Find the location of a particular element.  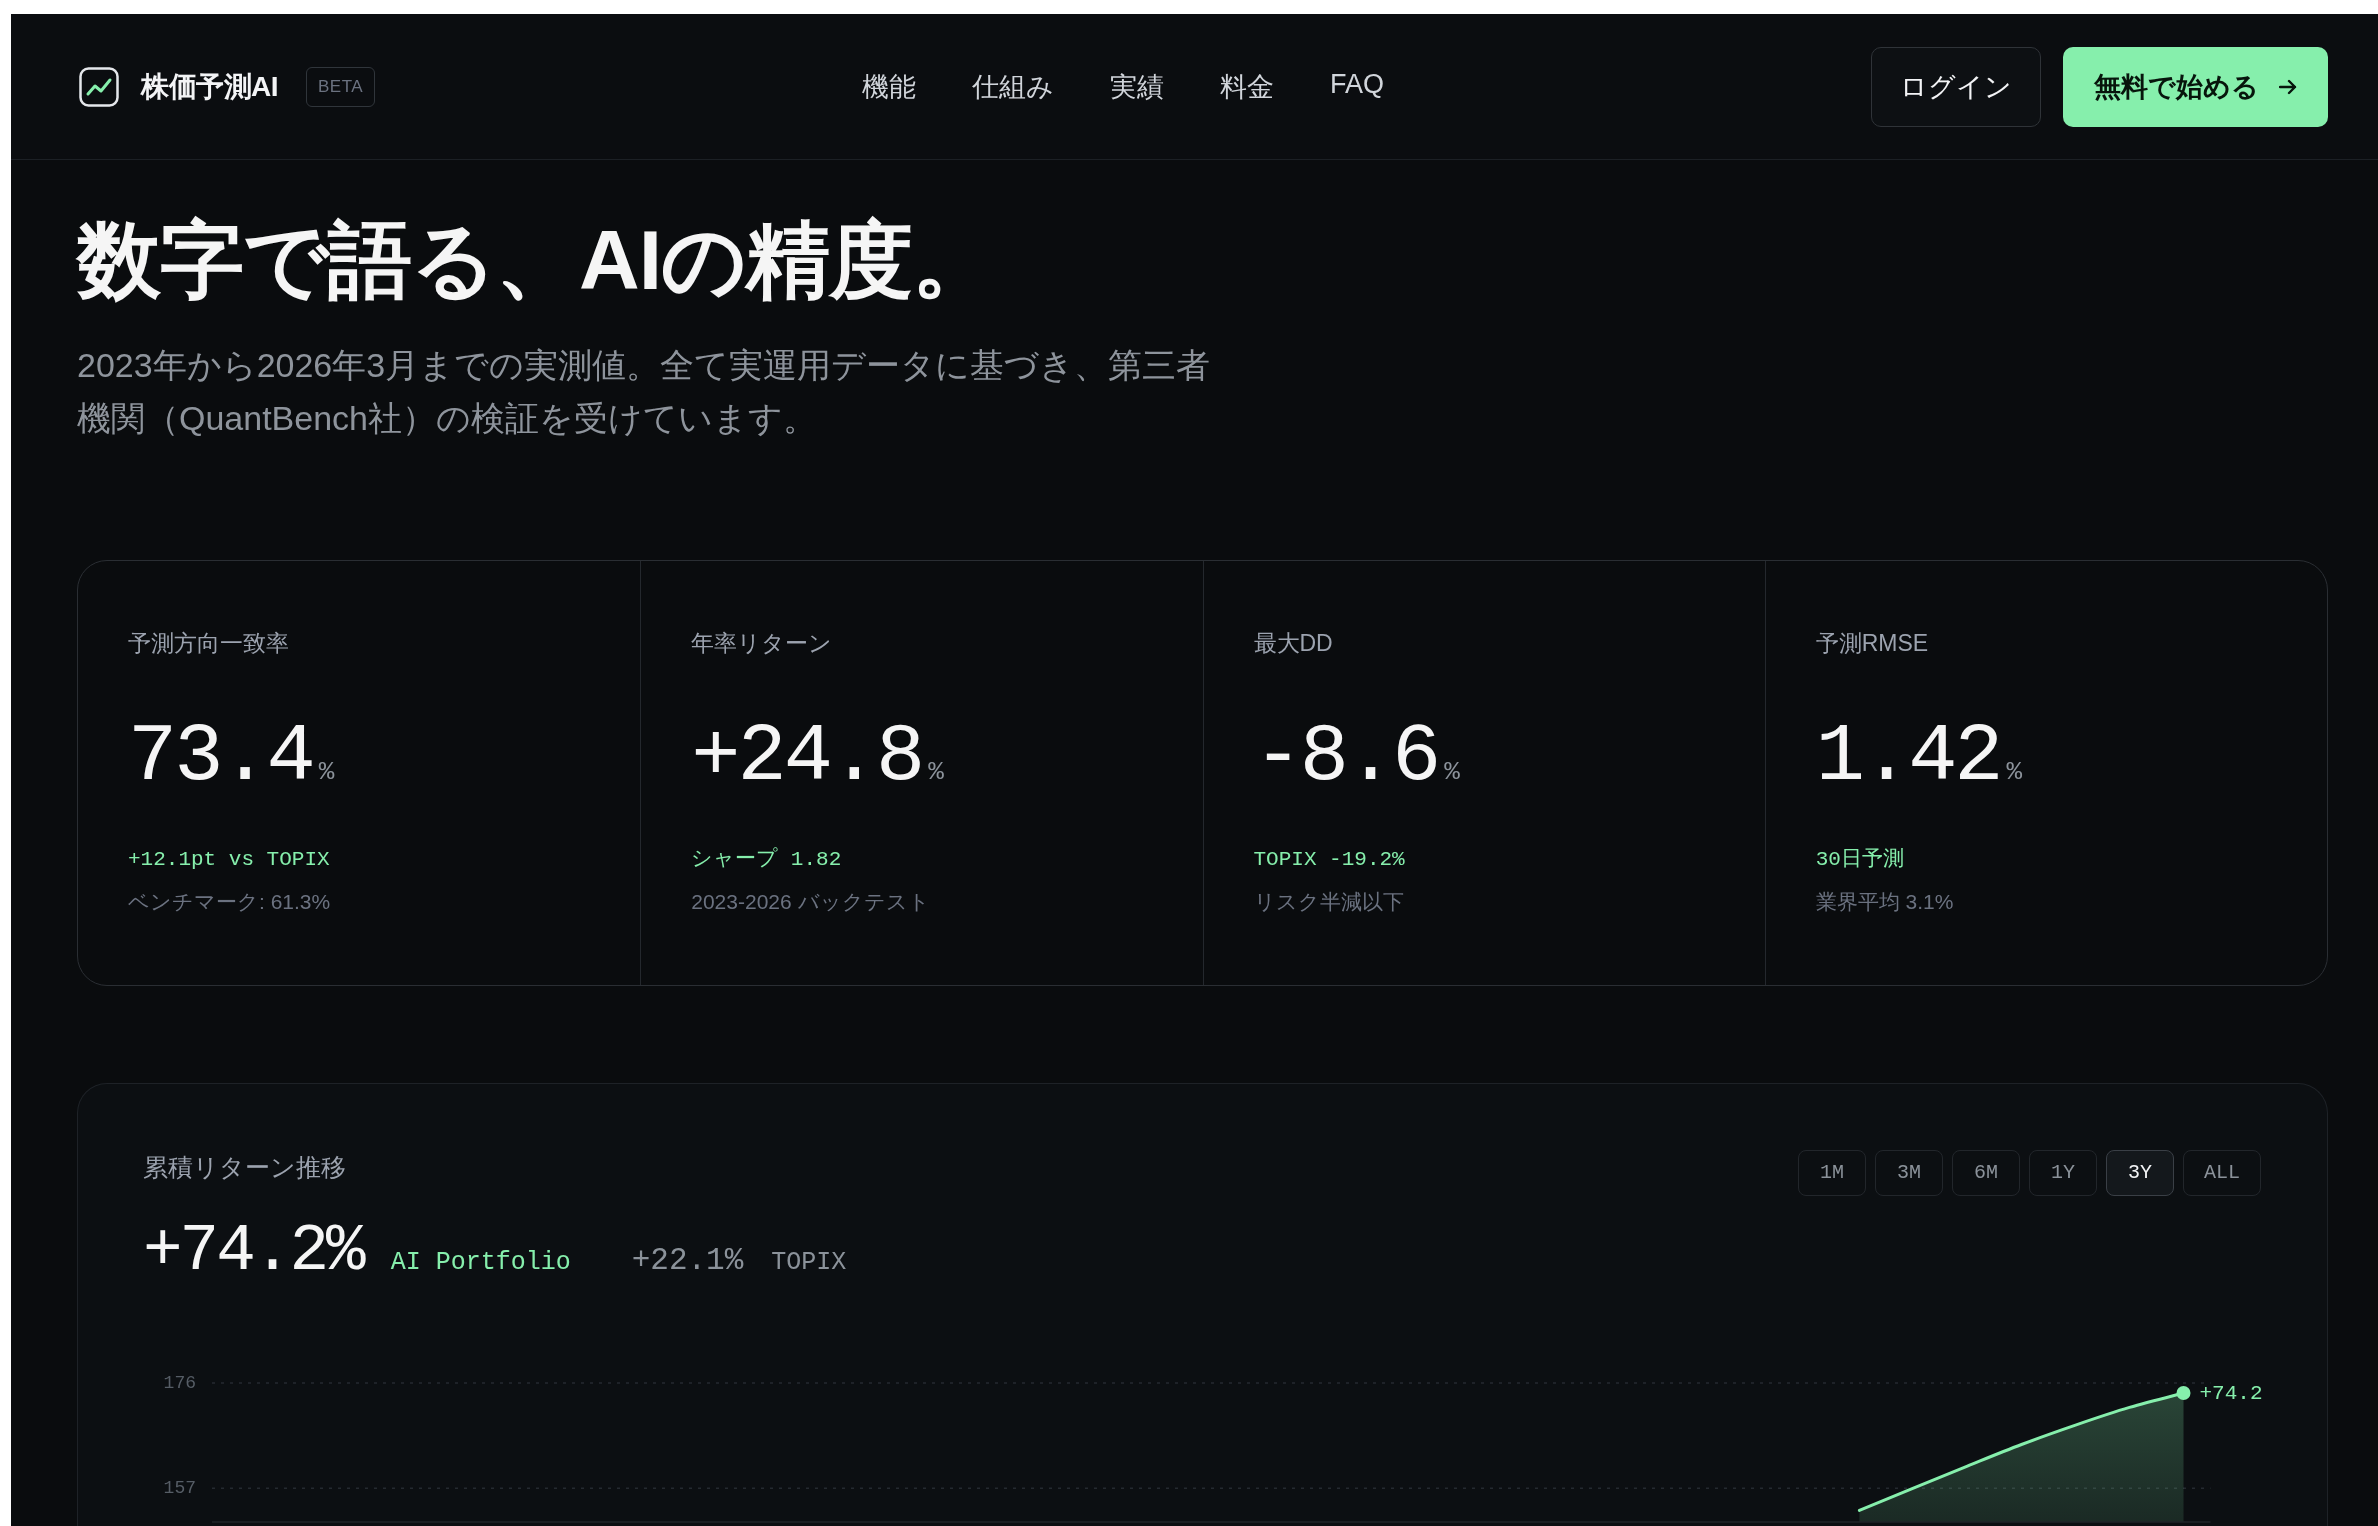

brand-name: 株価予測AI is located at coordinates (209, 86).